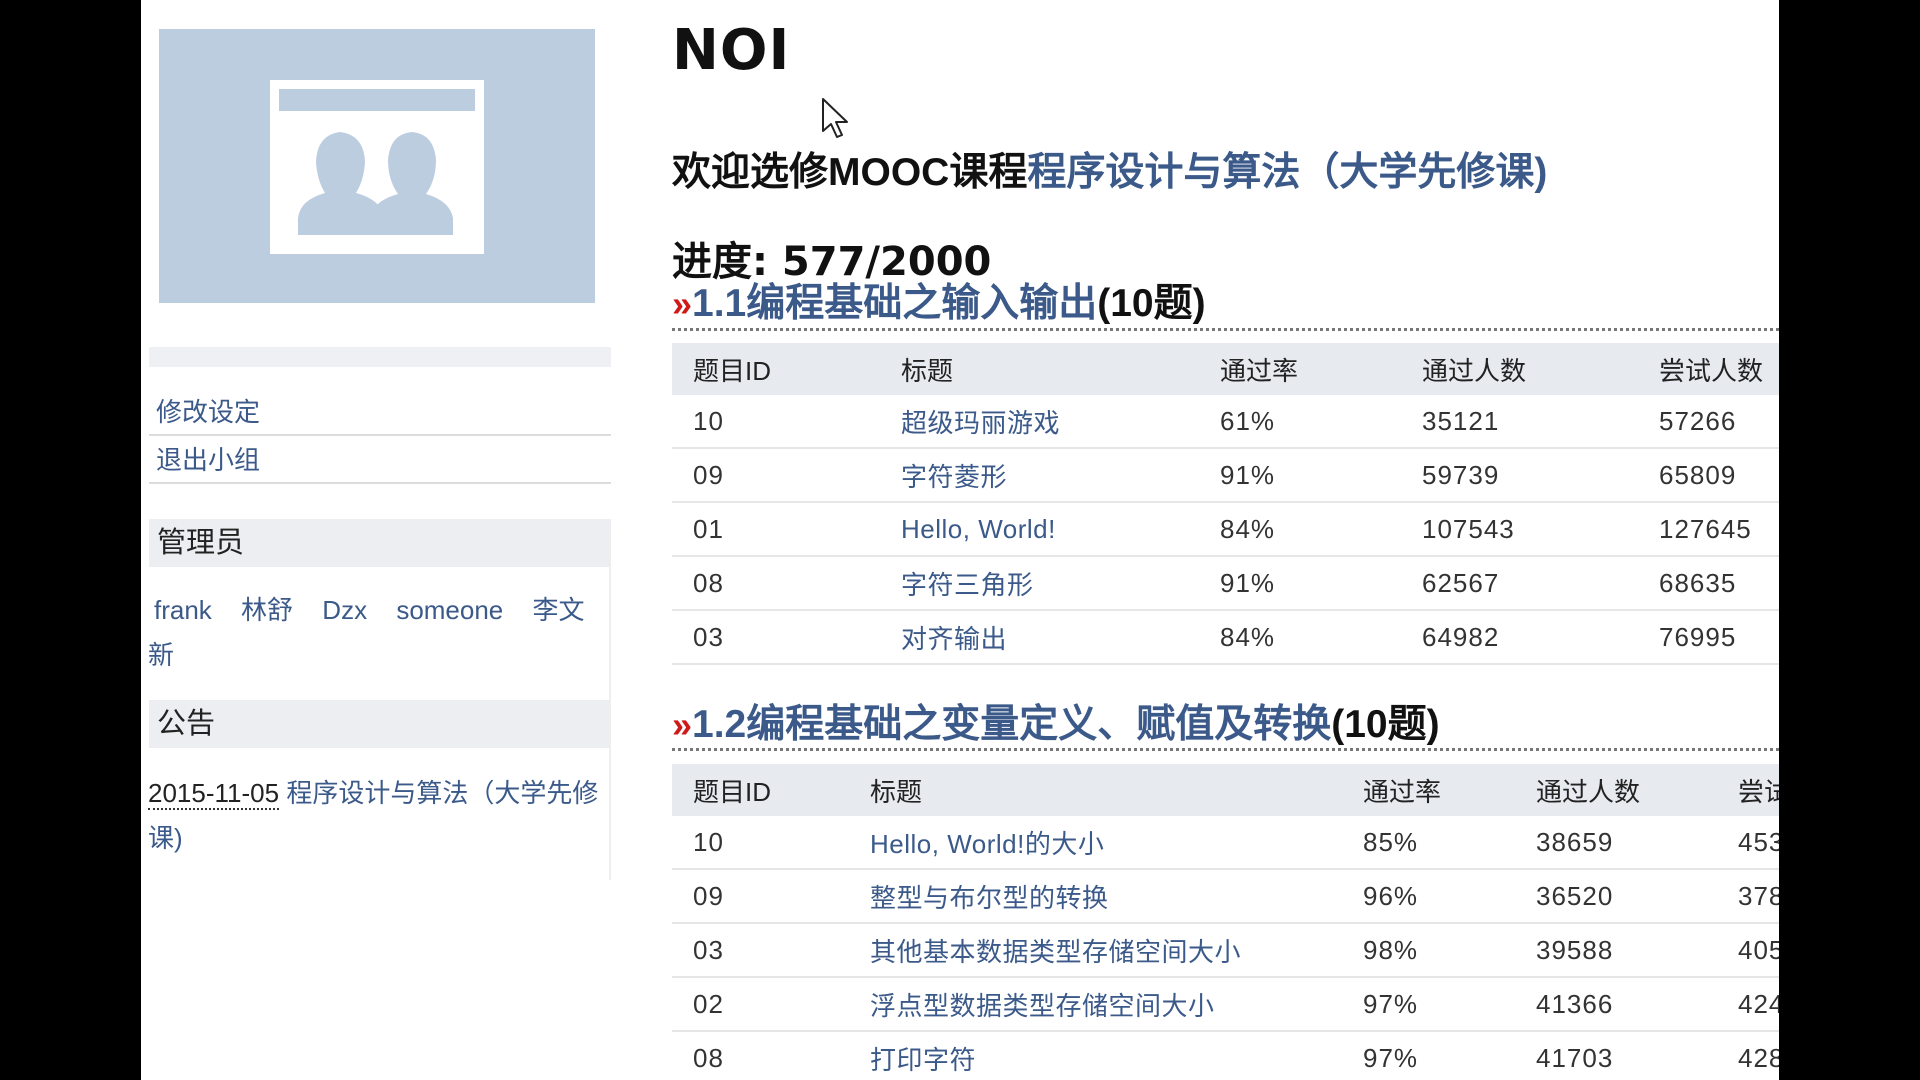 The image size is (1920, 1080). What do you see at coordinates (776, 529) in the screenshot?
I see `problem-id: 01` at bounding box center [776, 529].